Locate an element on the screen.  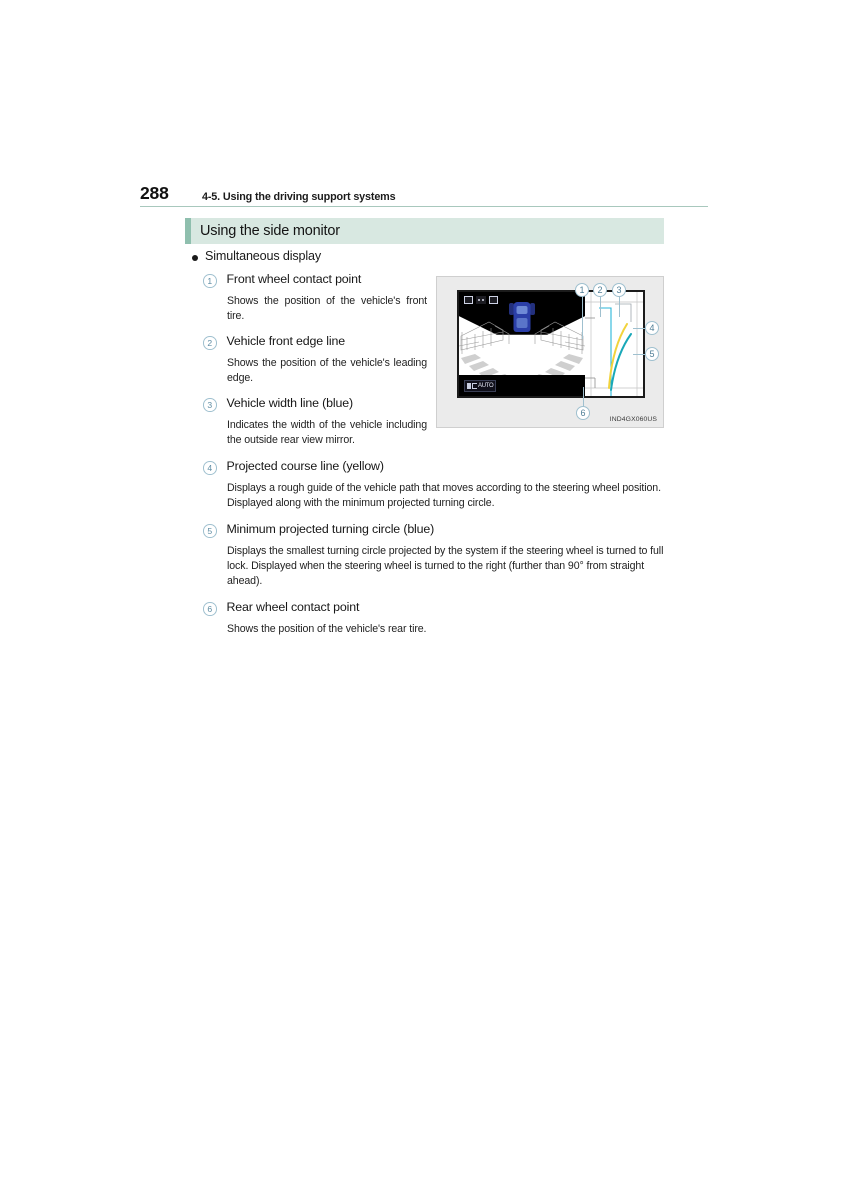
item-number-3-icon: 3 is located at coordinates (210, 405).